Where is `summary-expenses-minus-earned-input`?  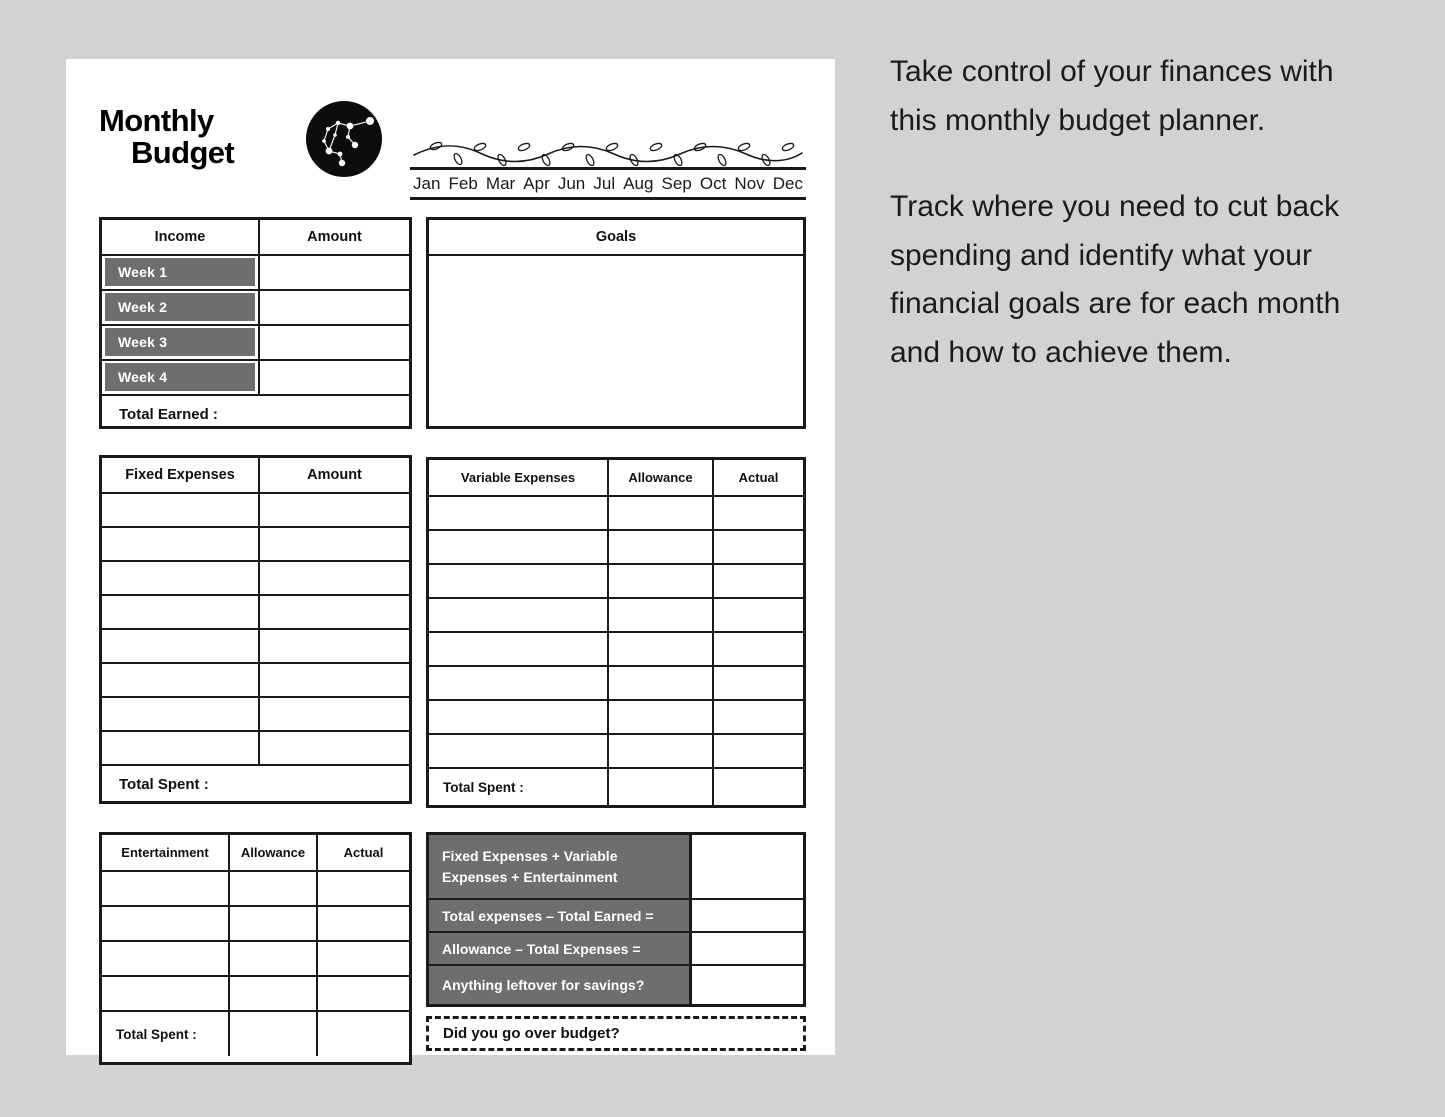
summary-expenses-minus-earned-input is located at coordinates (747, 915).